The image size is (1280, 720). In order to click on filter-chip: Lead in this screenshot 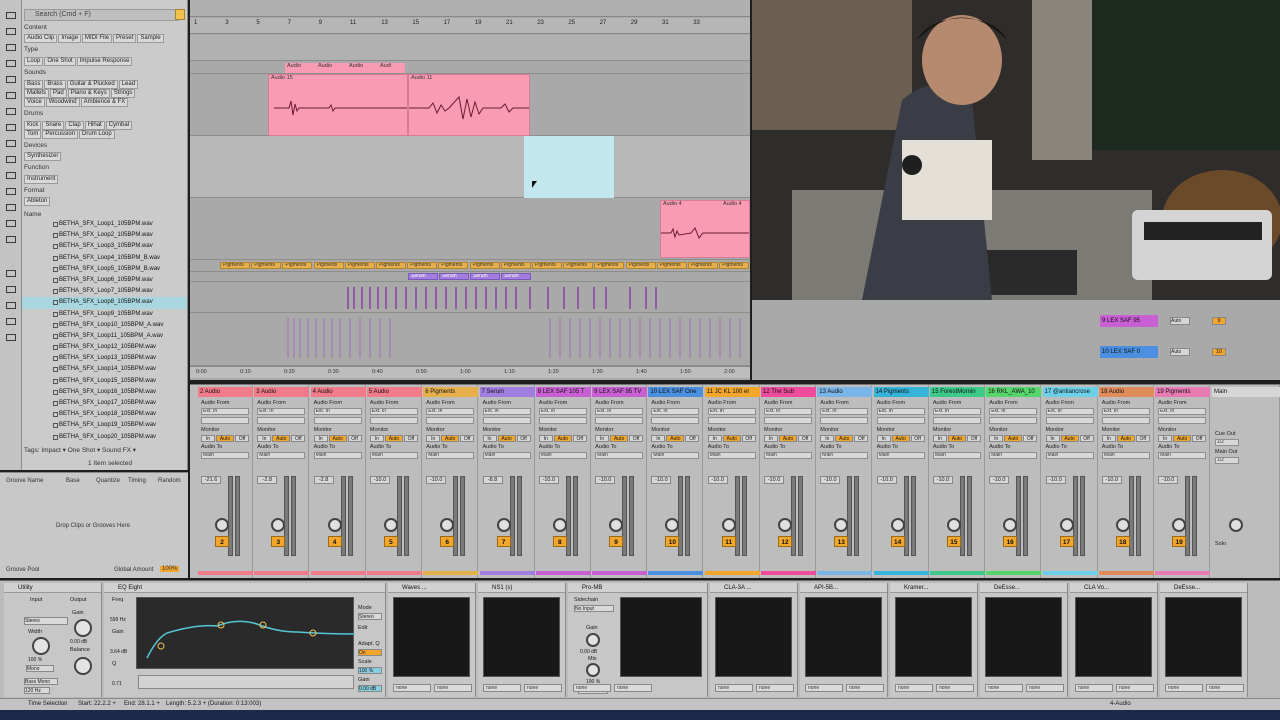, I will do `click(128, 84)`.